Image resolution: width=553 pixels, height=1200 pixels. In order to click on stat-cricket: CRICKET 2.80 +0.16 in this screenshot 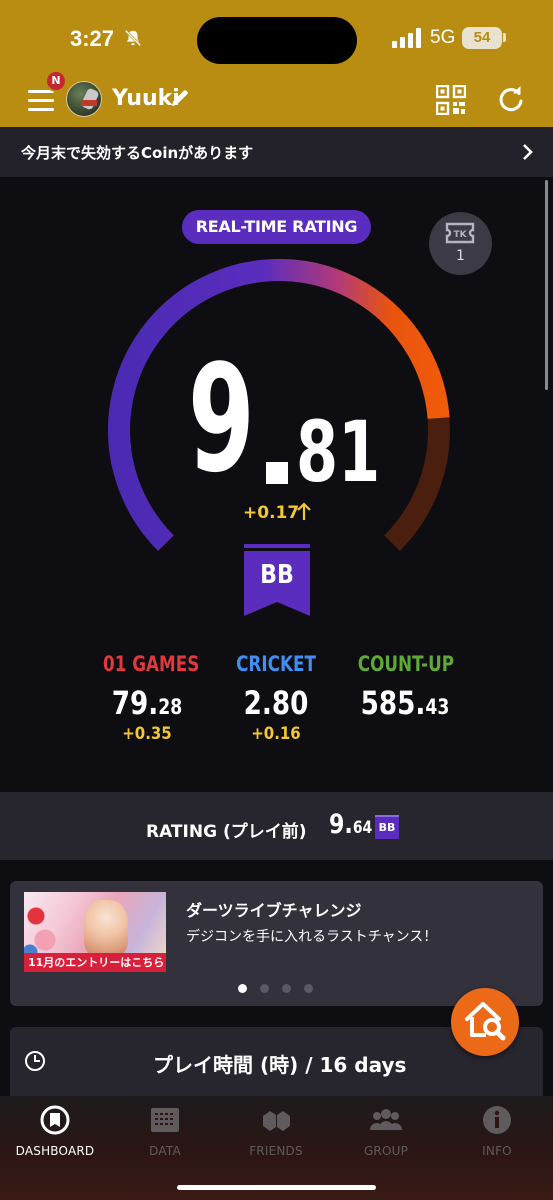, I will do `click(276, 698)`.